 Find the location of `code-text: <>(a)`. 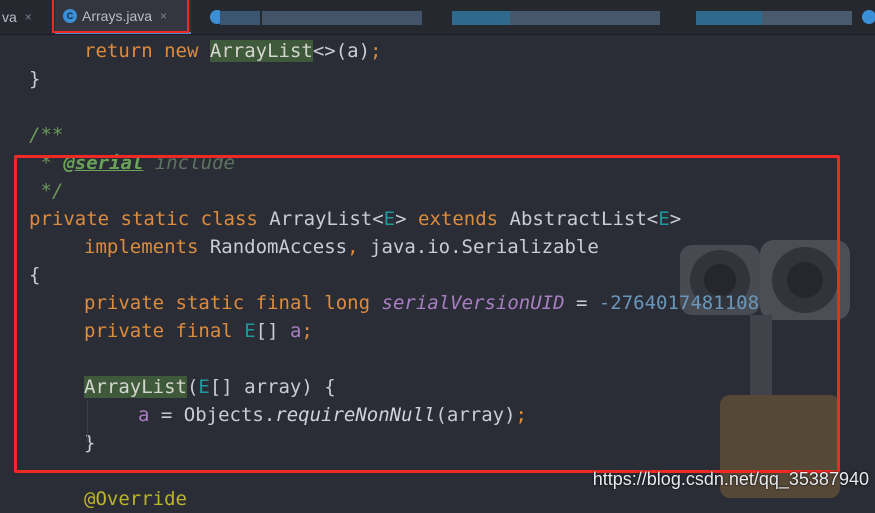

code-text: <>(a) is located at coordinates (341, 51).